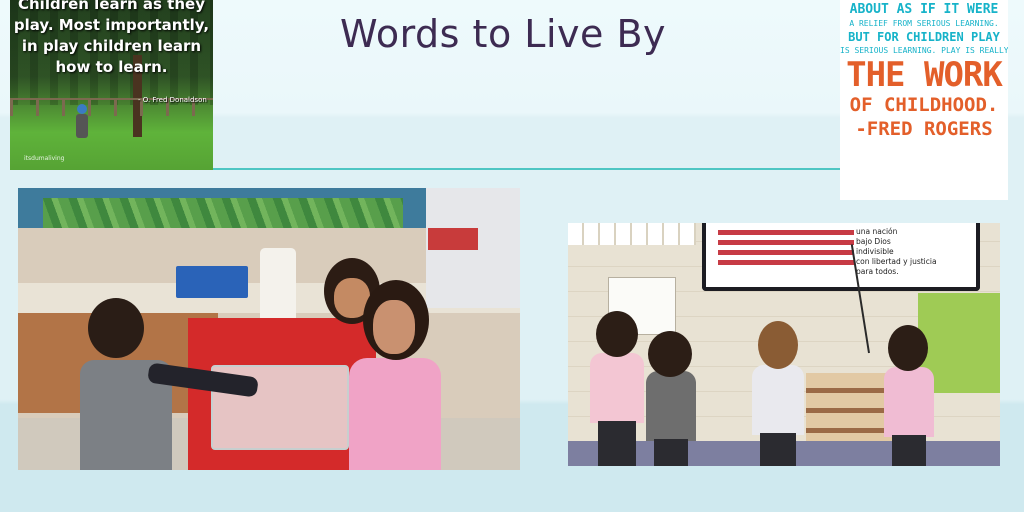  Describe the element at coordinates (111, 6) in the screenshot. I see `quote-line: Children learn as they` at that location.